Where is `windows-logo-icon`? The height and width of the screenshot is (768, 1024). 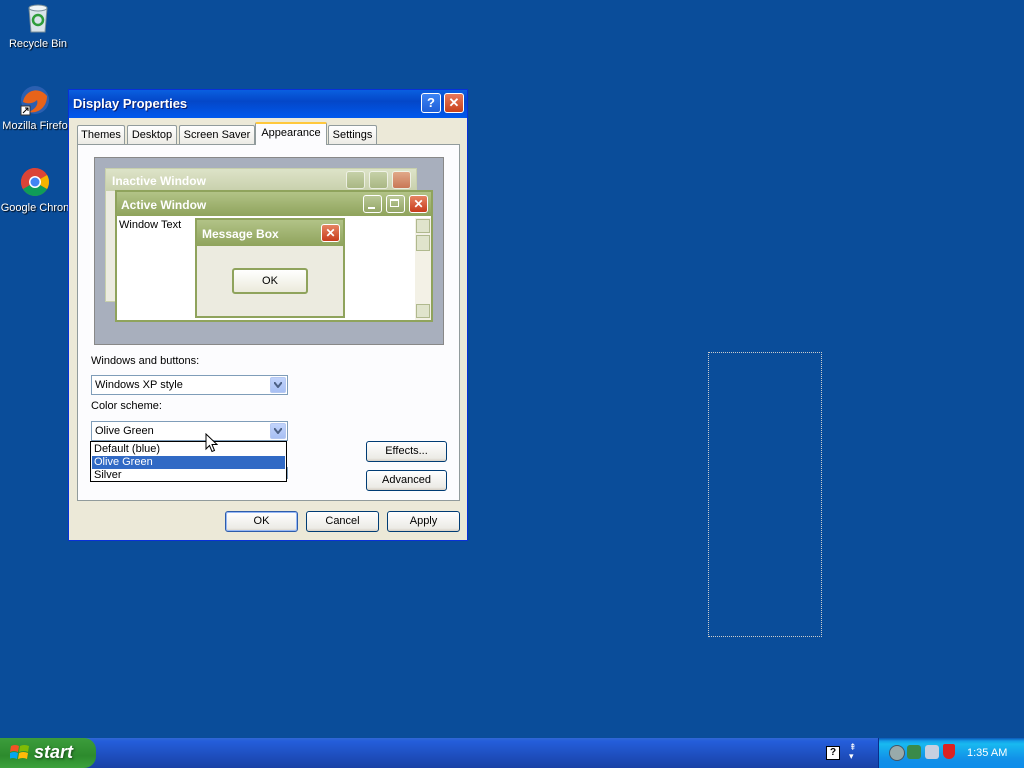 windows-logo-icon is located at coordinates (19, 754).